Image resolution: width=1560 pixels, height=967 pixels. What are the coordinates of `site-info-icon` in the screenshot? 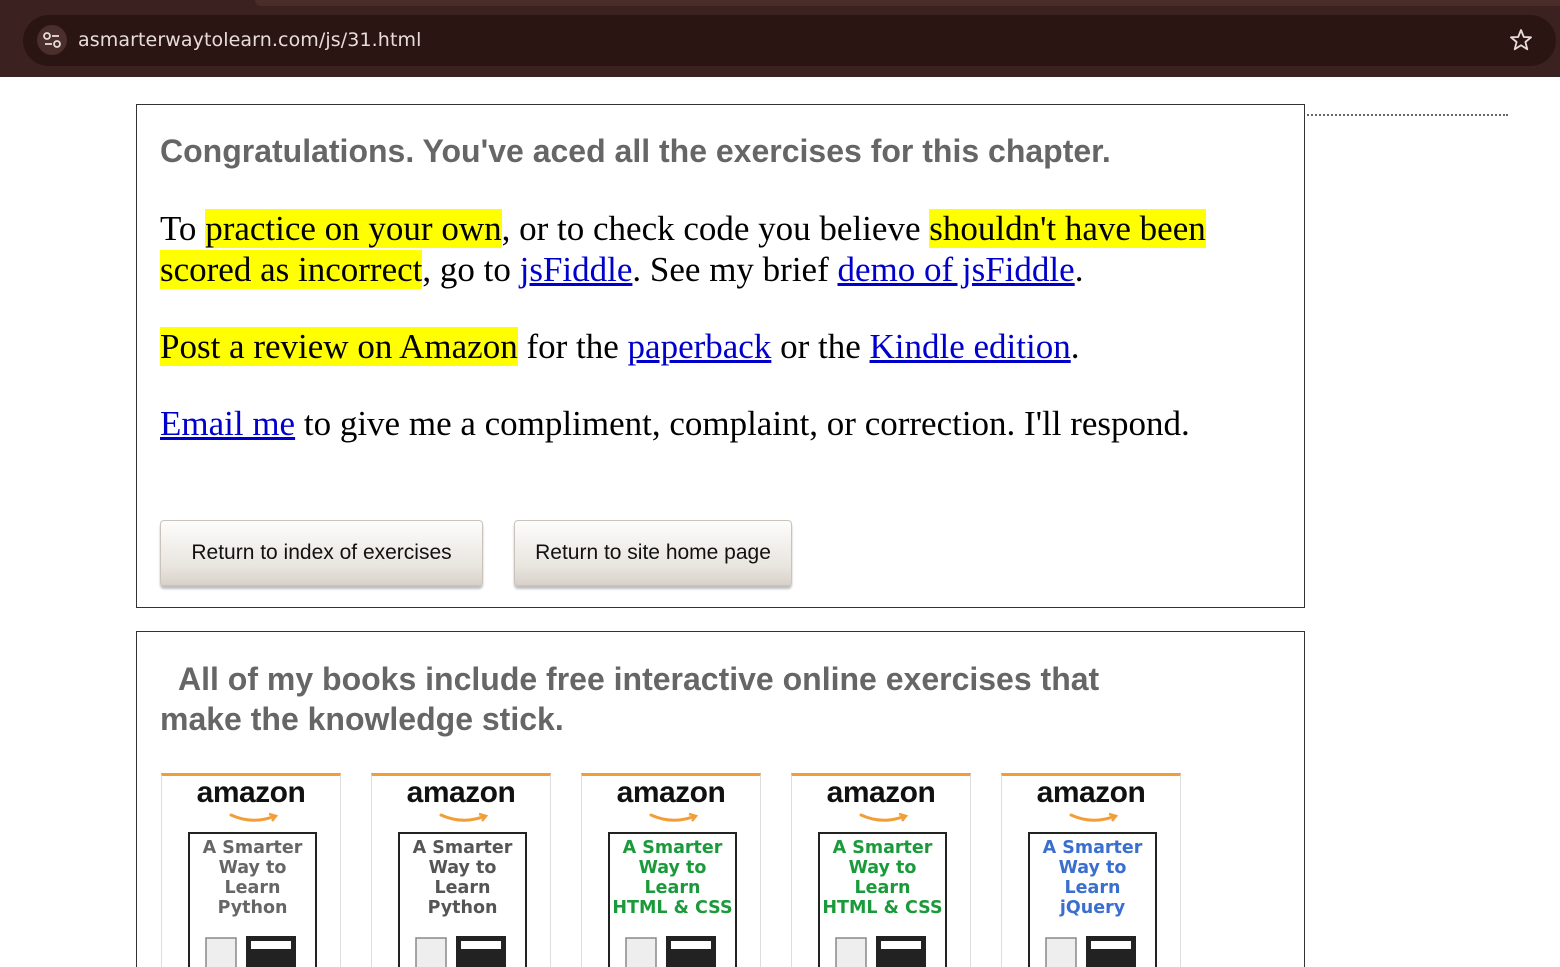 It's located at (52, 40).